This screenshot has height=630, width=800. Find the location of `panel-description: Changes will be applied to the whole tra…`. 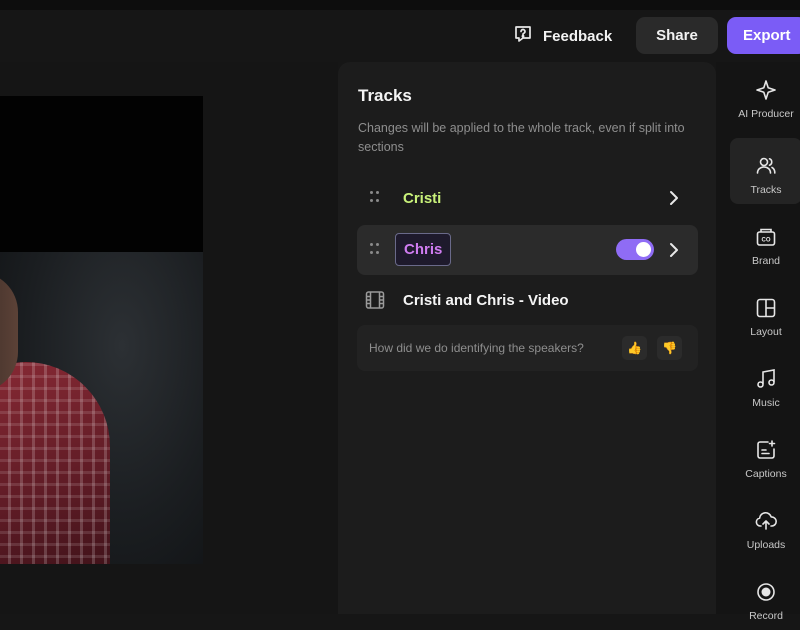

panel-description: Changes will be applied to the whole tra… is located at coordinates (521, 137).